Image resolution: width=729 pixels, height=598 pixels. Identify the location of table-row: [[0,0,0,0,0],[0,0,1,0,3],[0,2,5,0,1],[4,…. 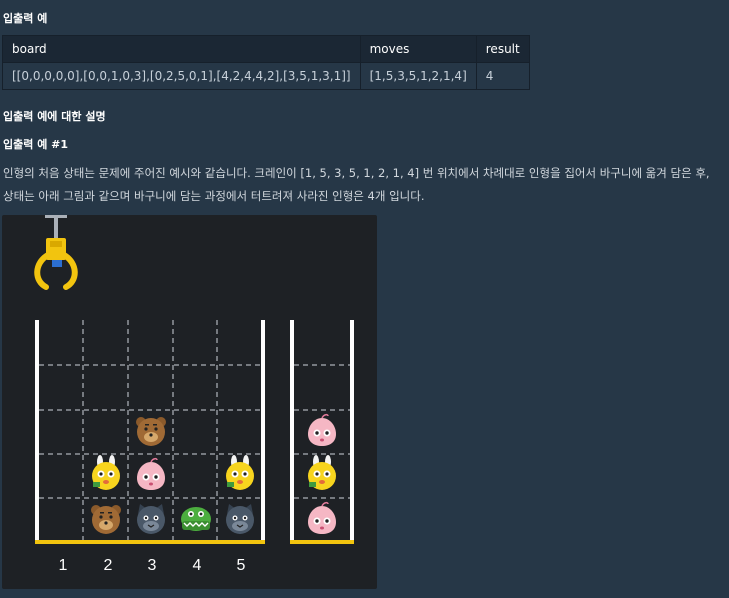
(266, 76).